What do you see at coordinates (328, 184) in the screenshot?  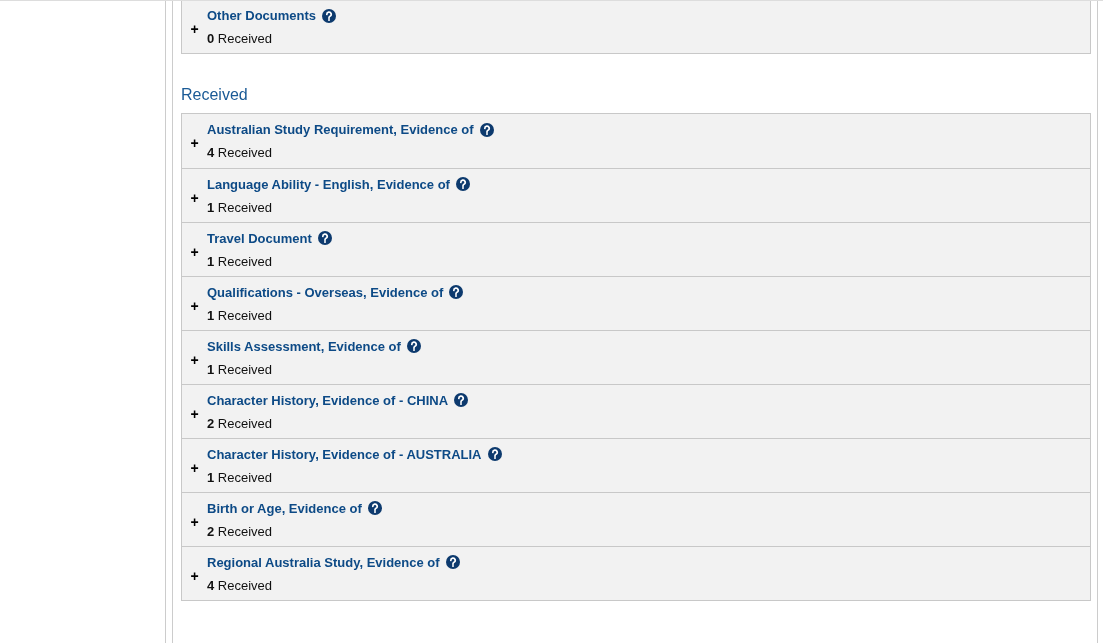 I see `document-title-link: Language Ability - English, Evidence of` at bounding box center [328, 184].